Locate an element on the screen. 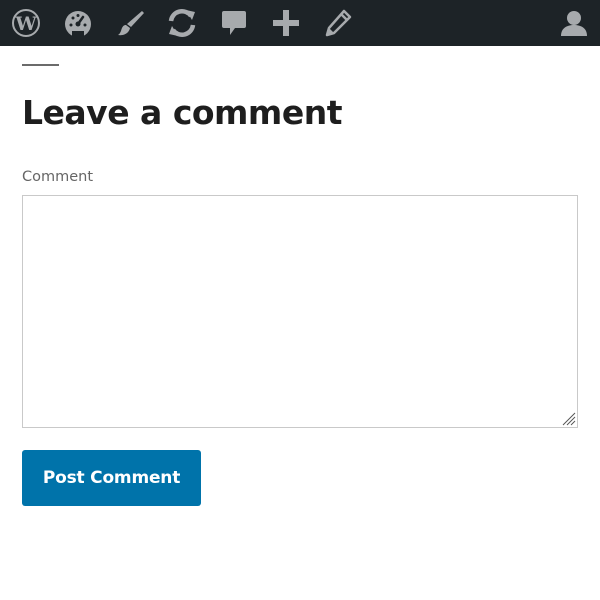 This screenshot has width=600, height=600. admin-bar: W is located at coordinates (300, 23).